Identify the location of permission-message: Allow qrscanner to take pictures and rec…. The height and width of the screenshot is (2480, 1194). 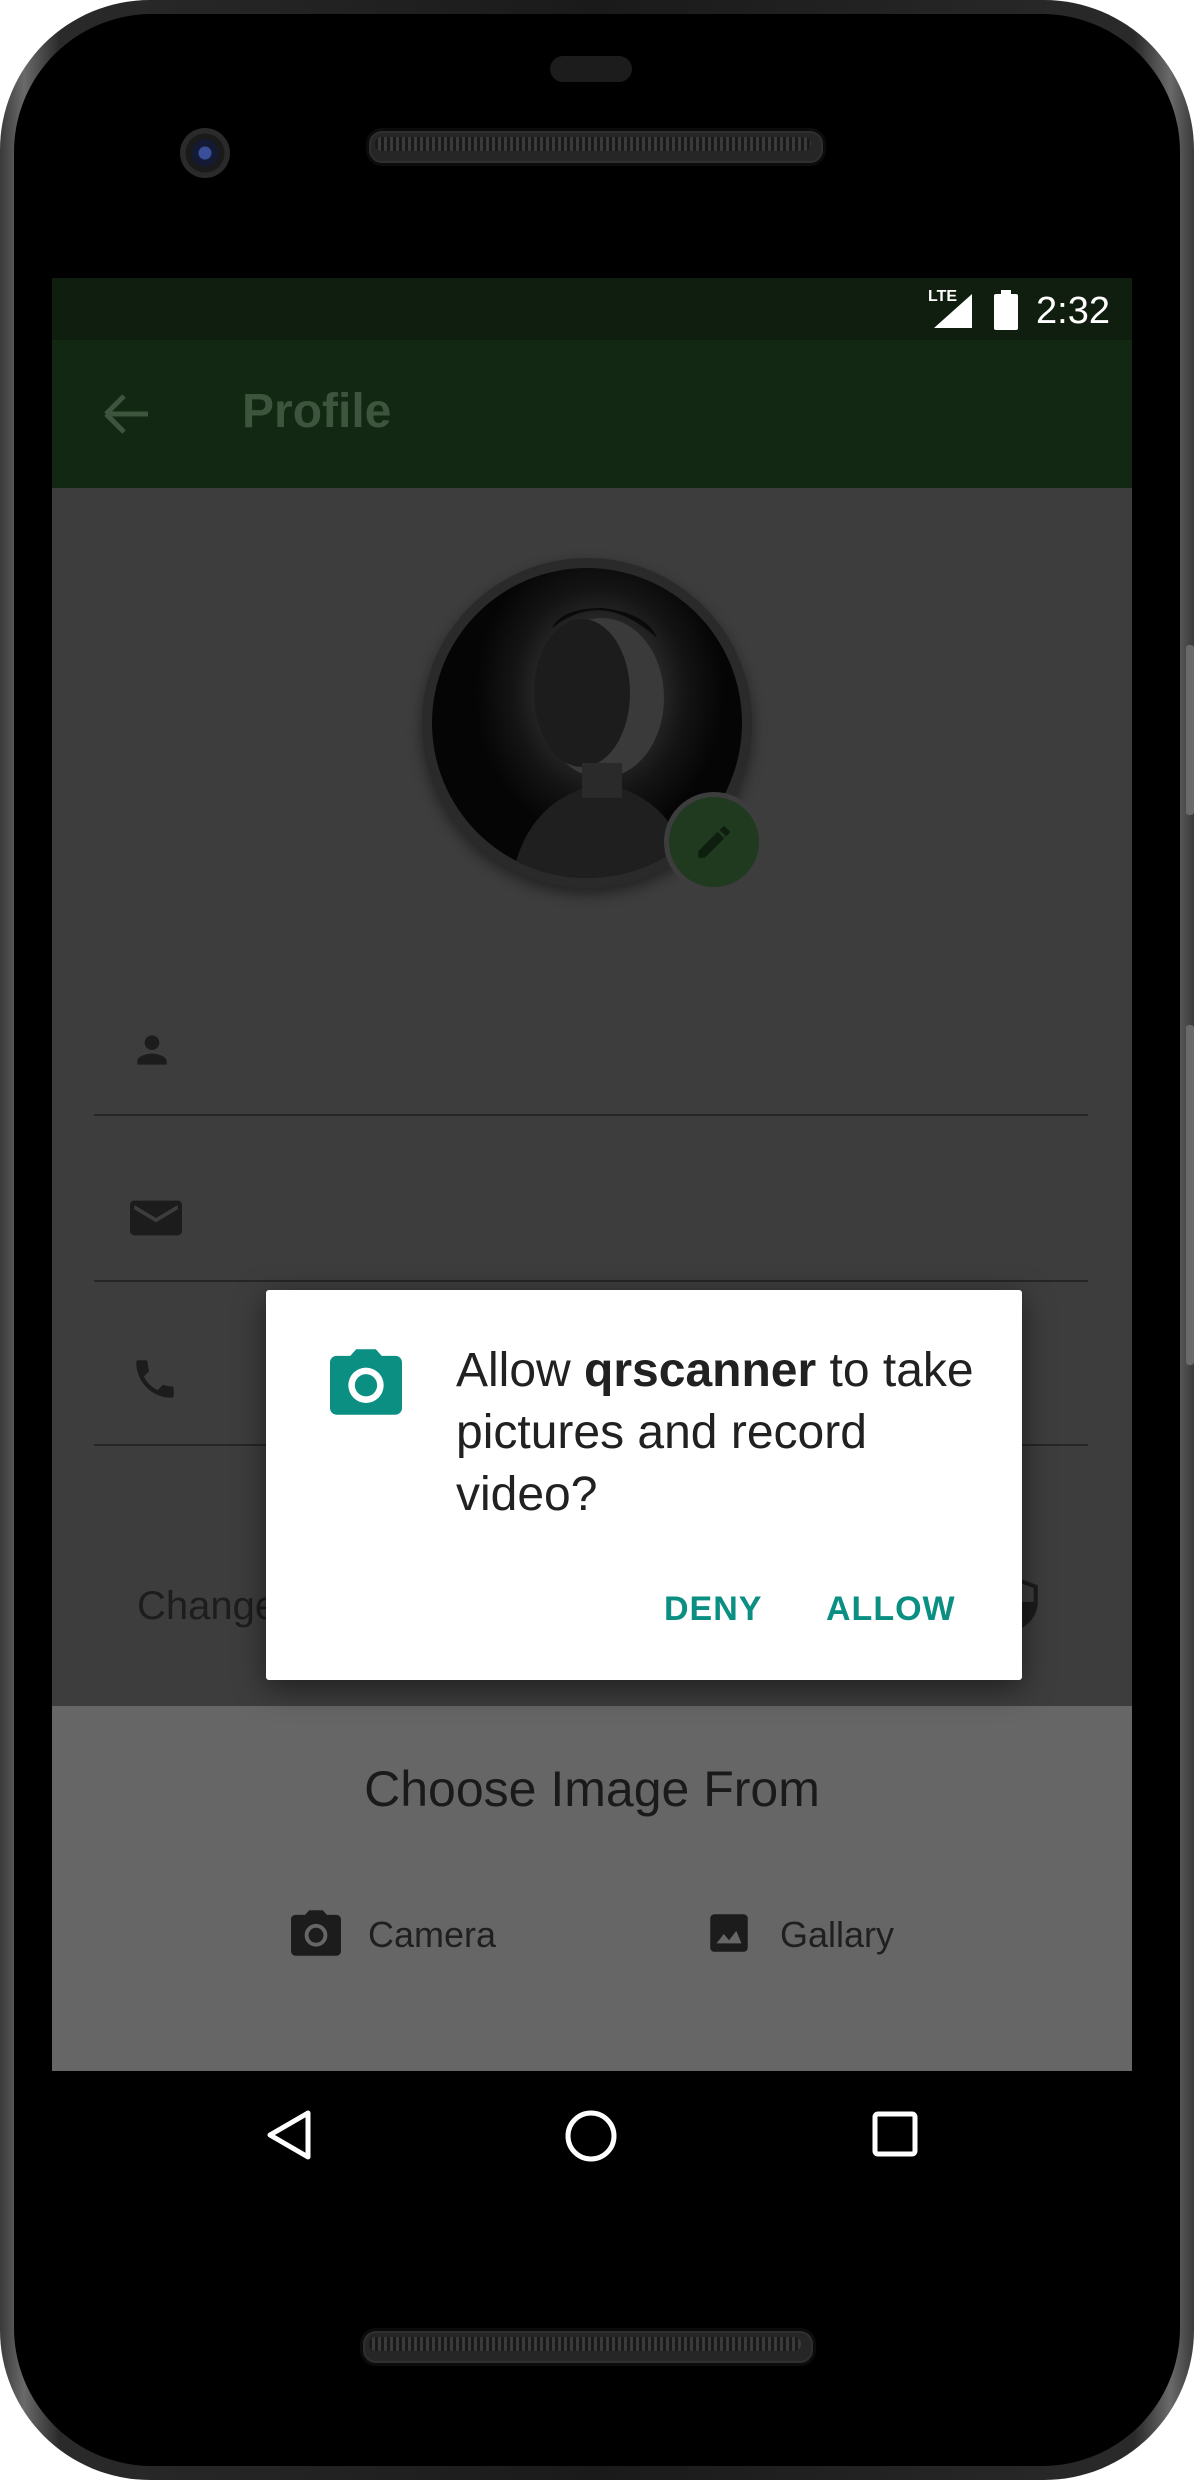
(716, 1433).